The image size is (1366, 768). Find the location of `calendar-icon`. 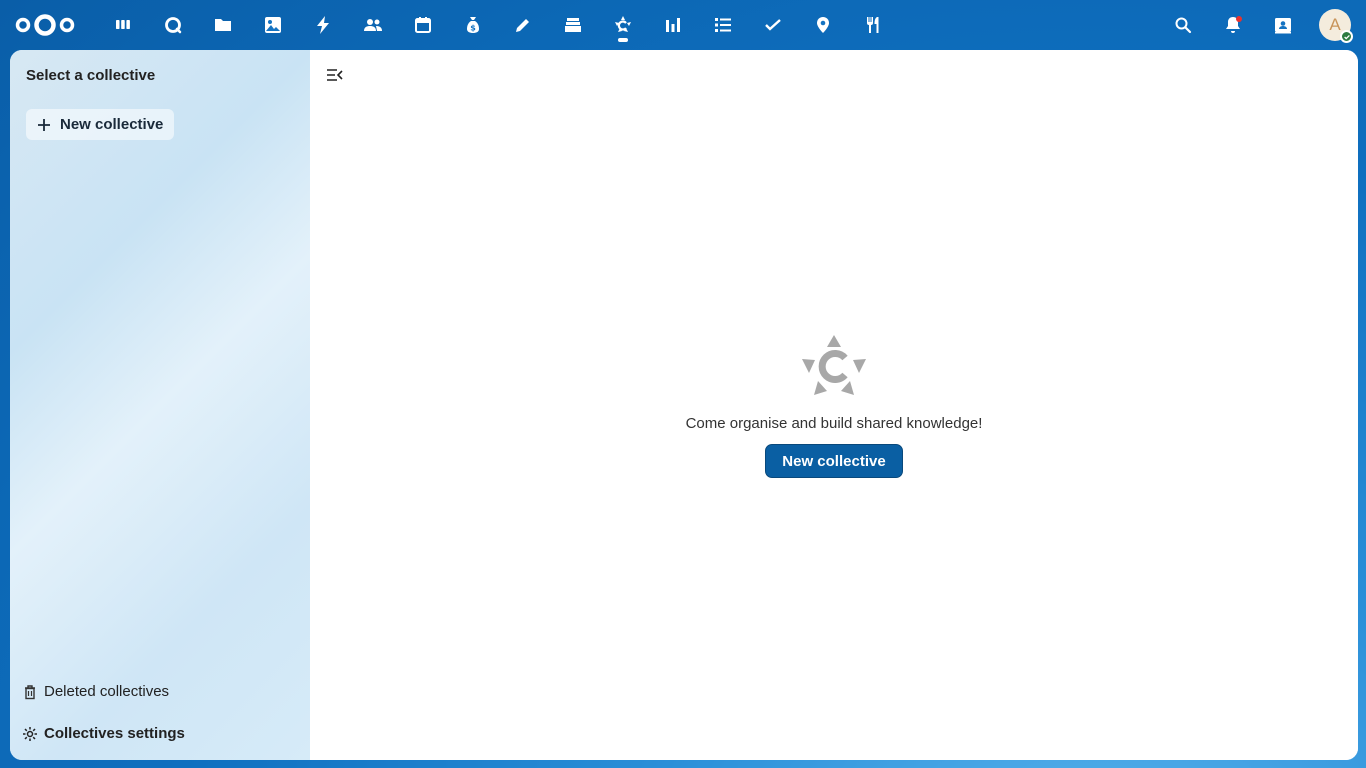

calendar-icon is located at coordinates (423, 25).